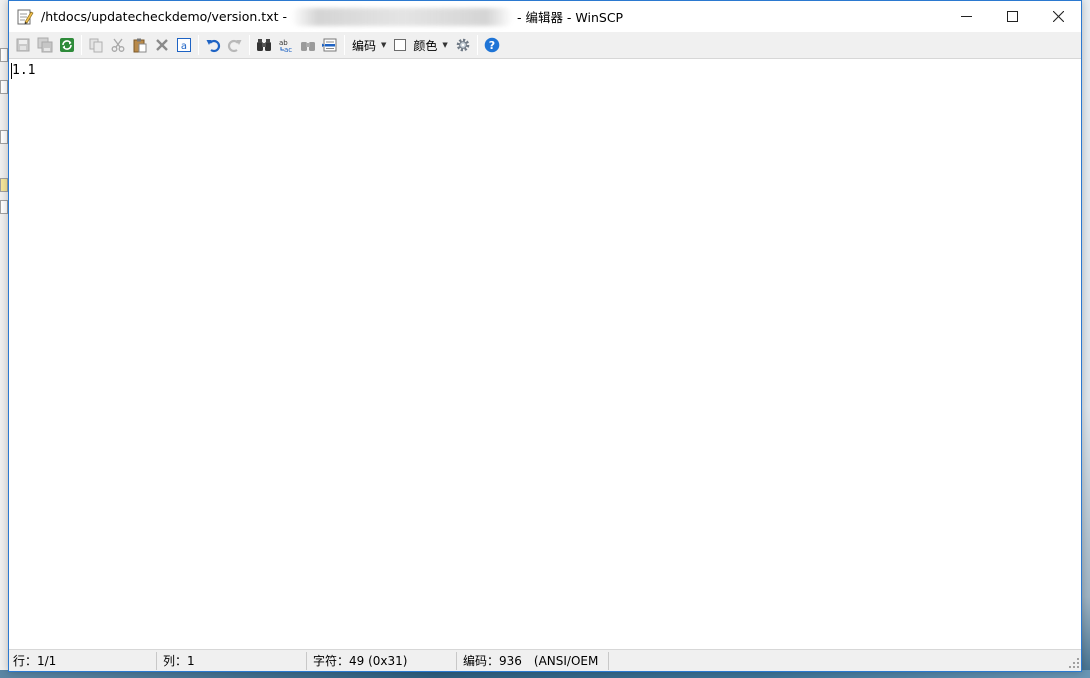 The width and height of the screenshot is (1090, 678). I want to click on save-icon, so click(23, 45).